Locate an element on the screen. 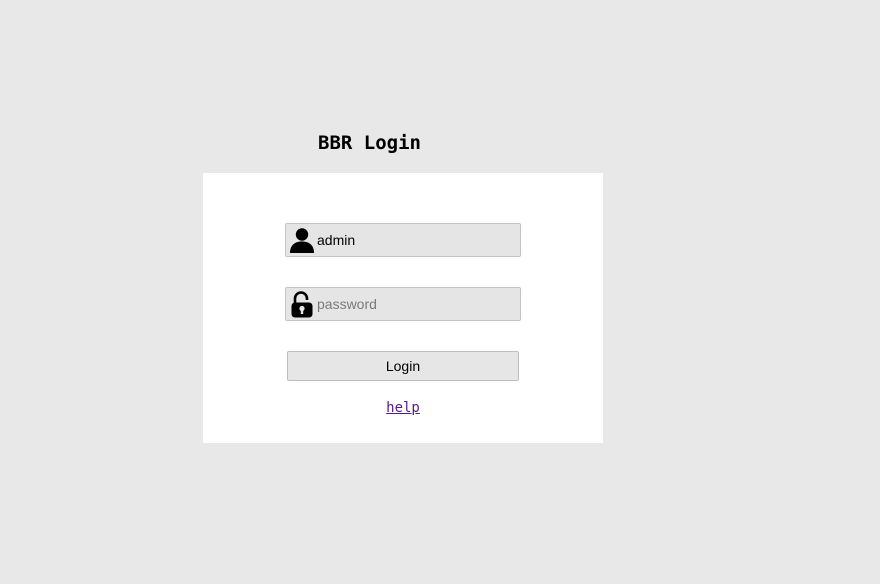  help-link: help is located at coordinates (403, 408).